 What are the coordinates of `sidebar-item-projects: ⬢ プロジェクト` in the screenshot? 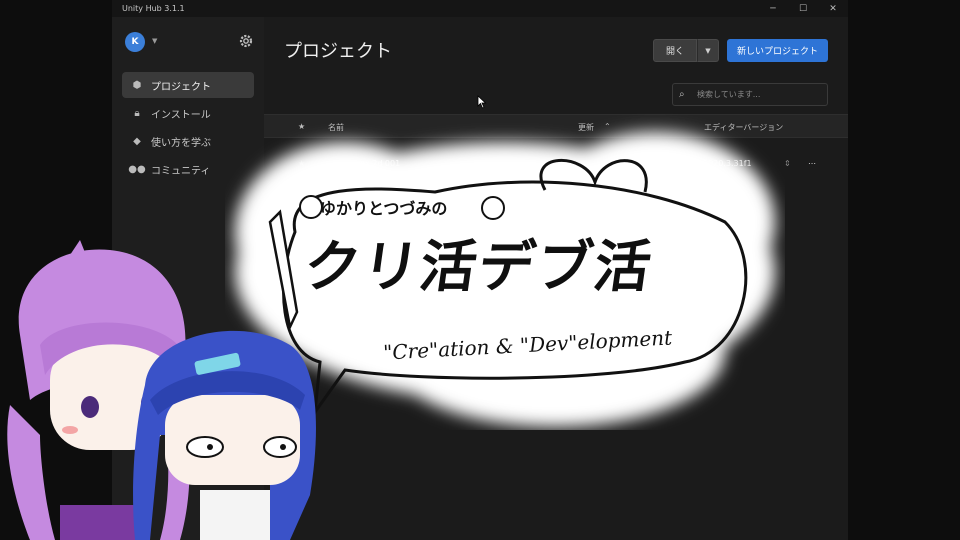 It's located at (188, 85).